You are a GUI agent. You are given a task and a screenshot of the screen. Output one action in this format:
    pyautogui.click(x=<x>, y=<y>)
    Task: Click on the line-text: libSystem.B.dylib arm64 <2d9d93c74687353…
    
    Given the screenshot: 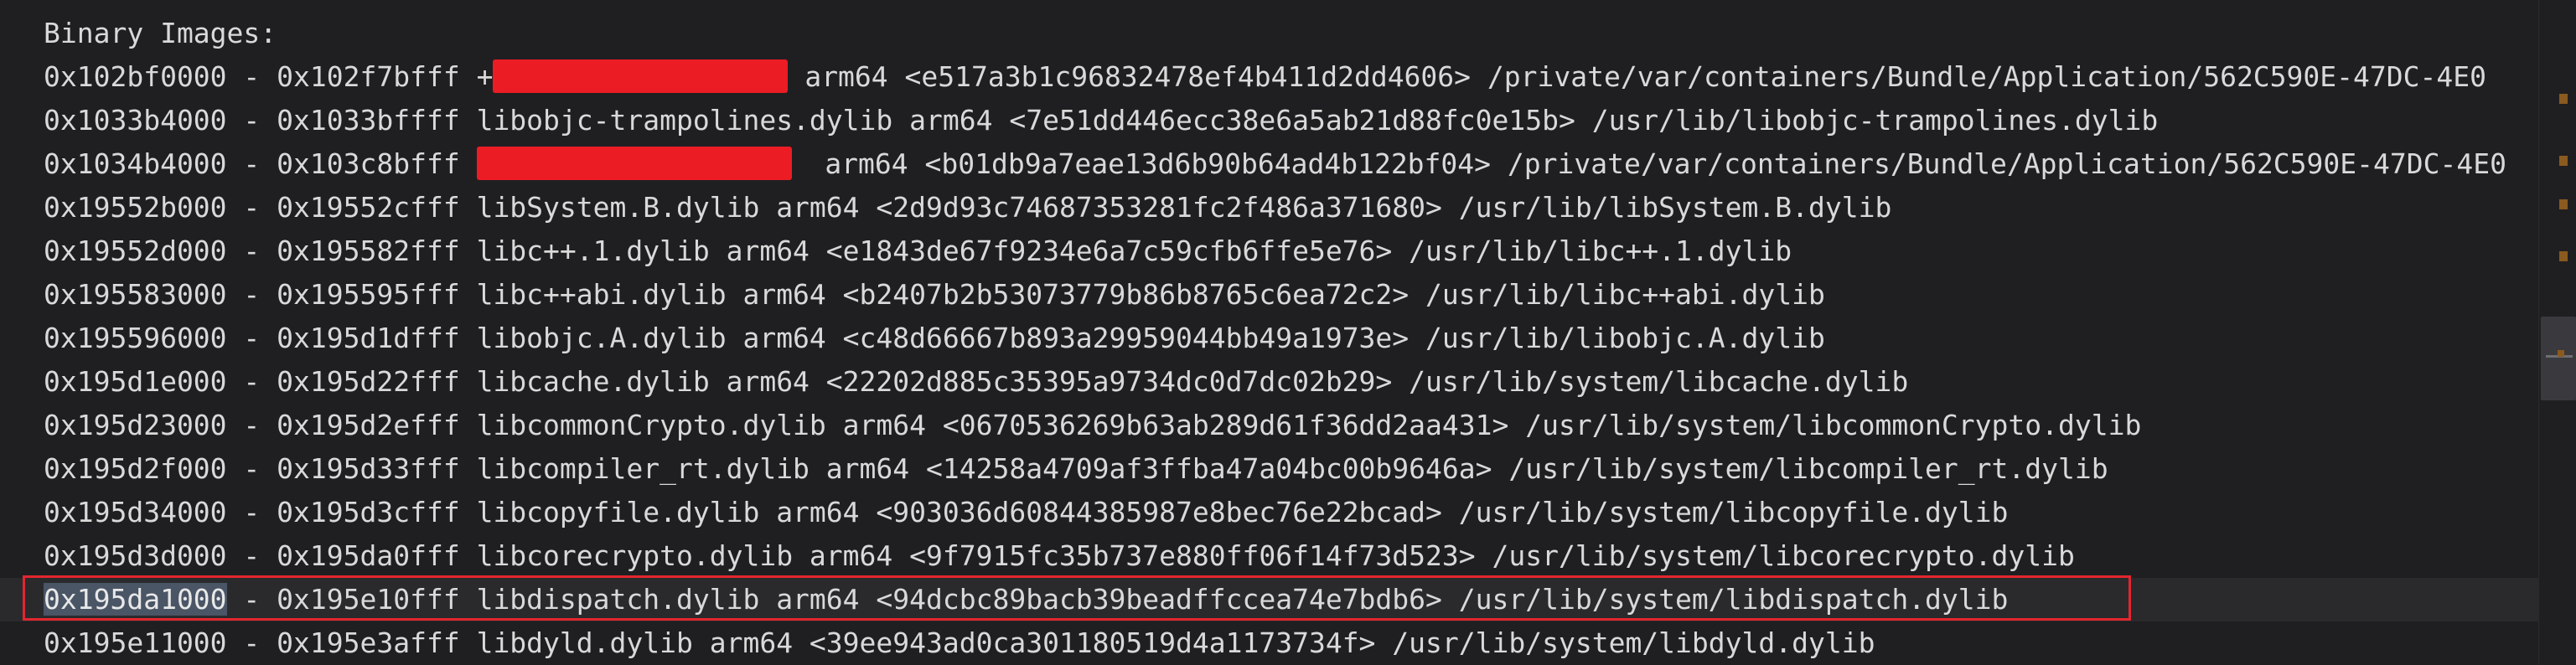 What is the action you would take?
    pyautogui.click(x=1175, y=207)
    